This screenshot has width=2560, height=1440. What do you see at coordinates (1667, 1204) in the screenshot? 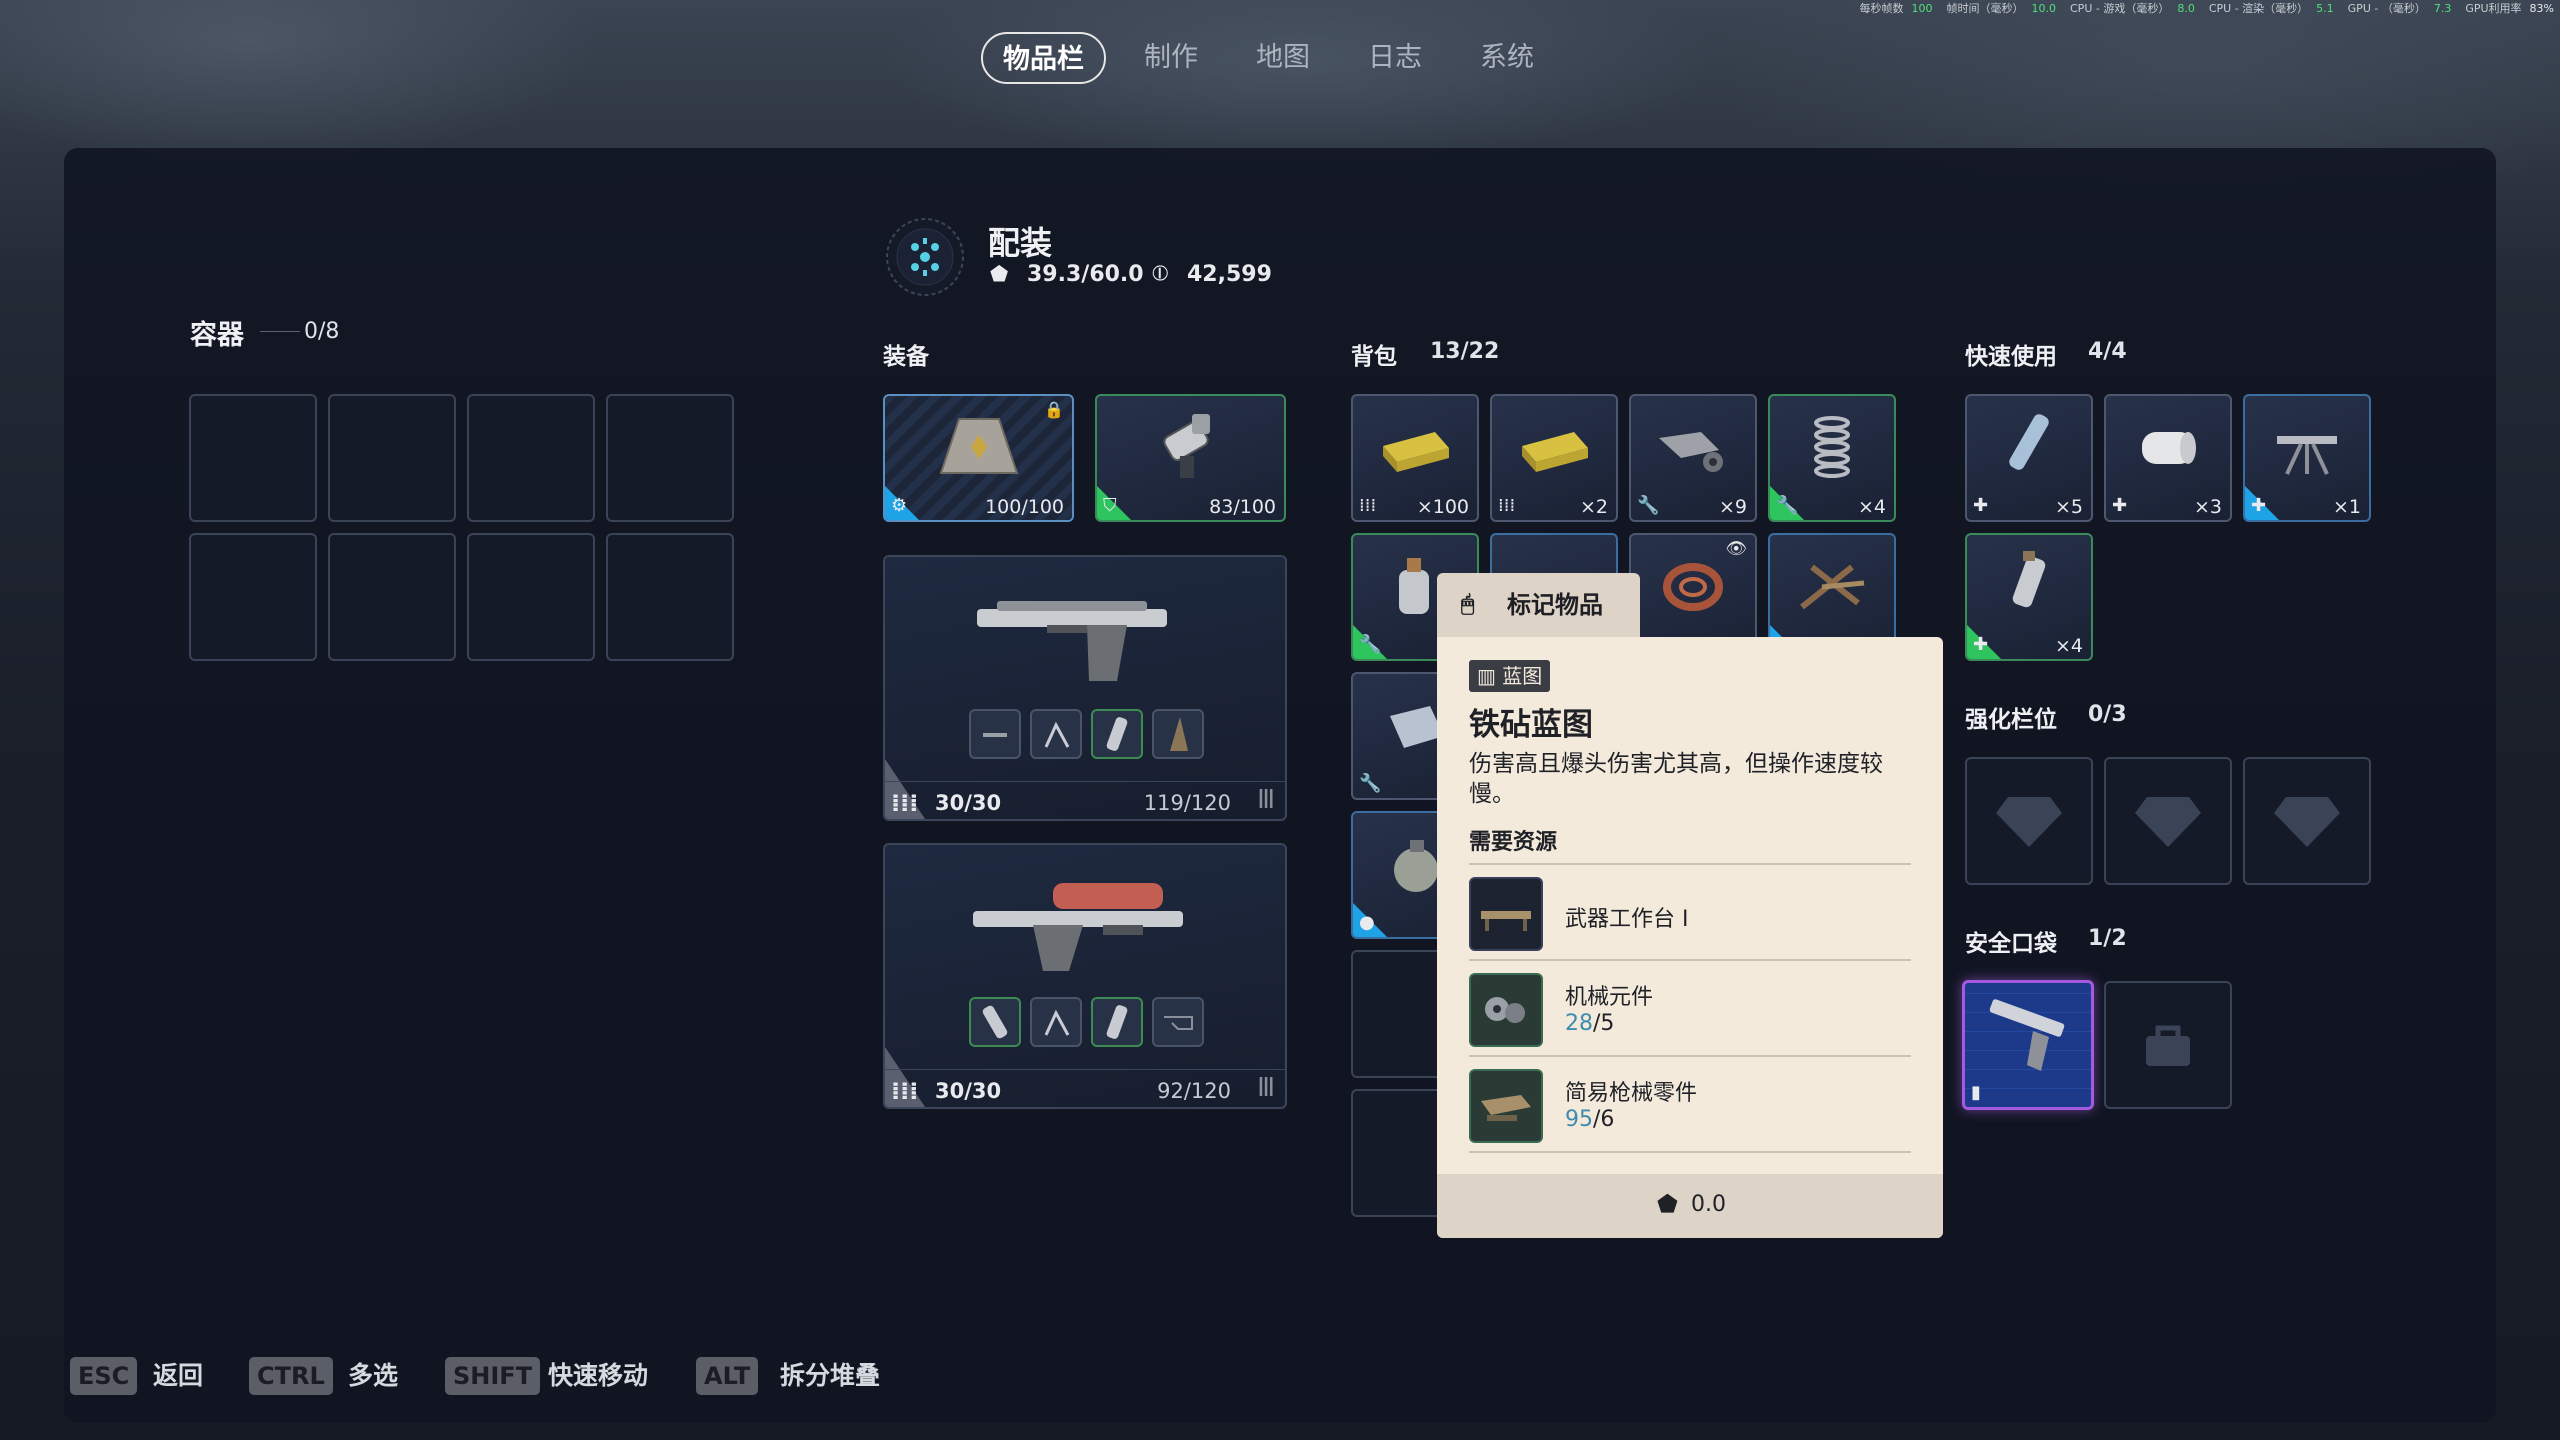
I see `weight-icon: ⬟` at bounding box center [1667, 1204].